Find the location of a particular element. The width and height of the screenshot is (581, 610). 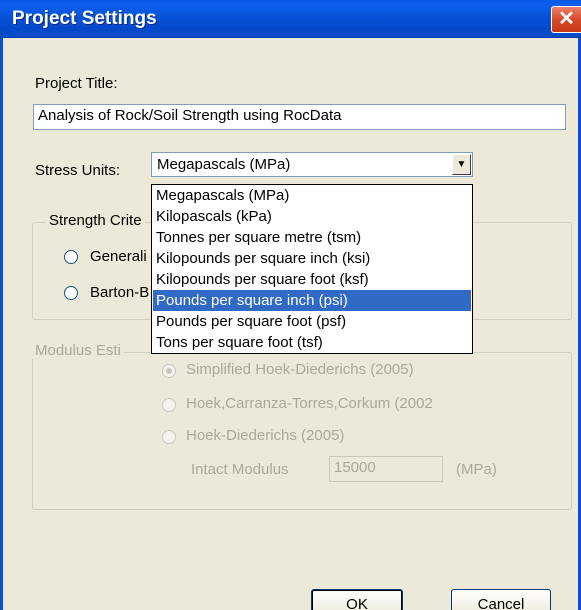

window-title: Project Settings is located at coordinates (84, 18).